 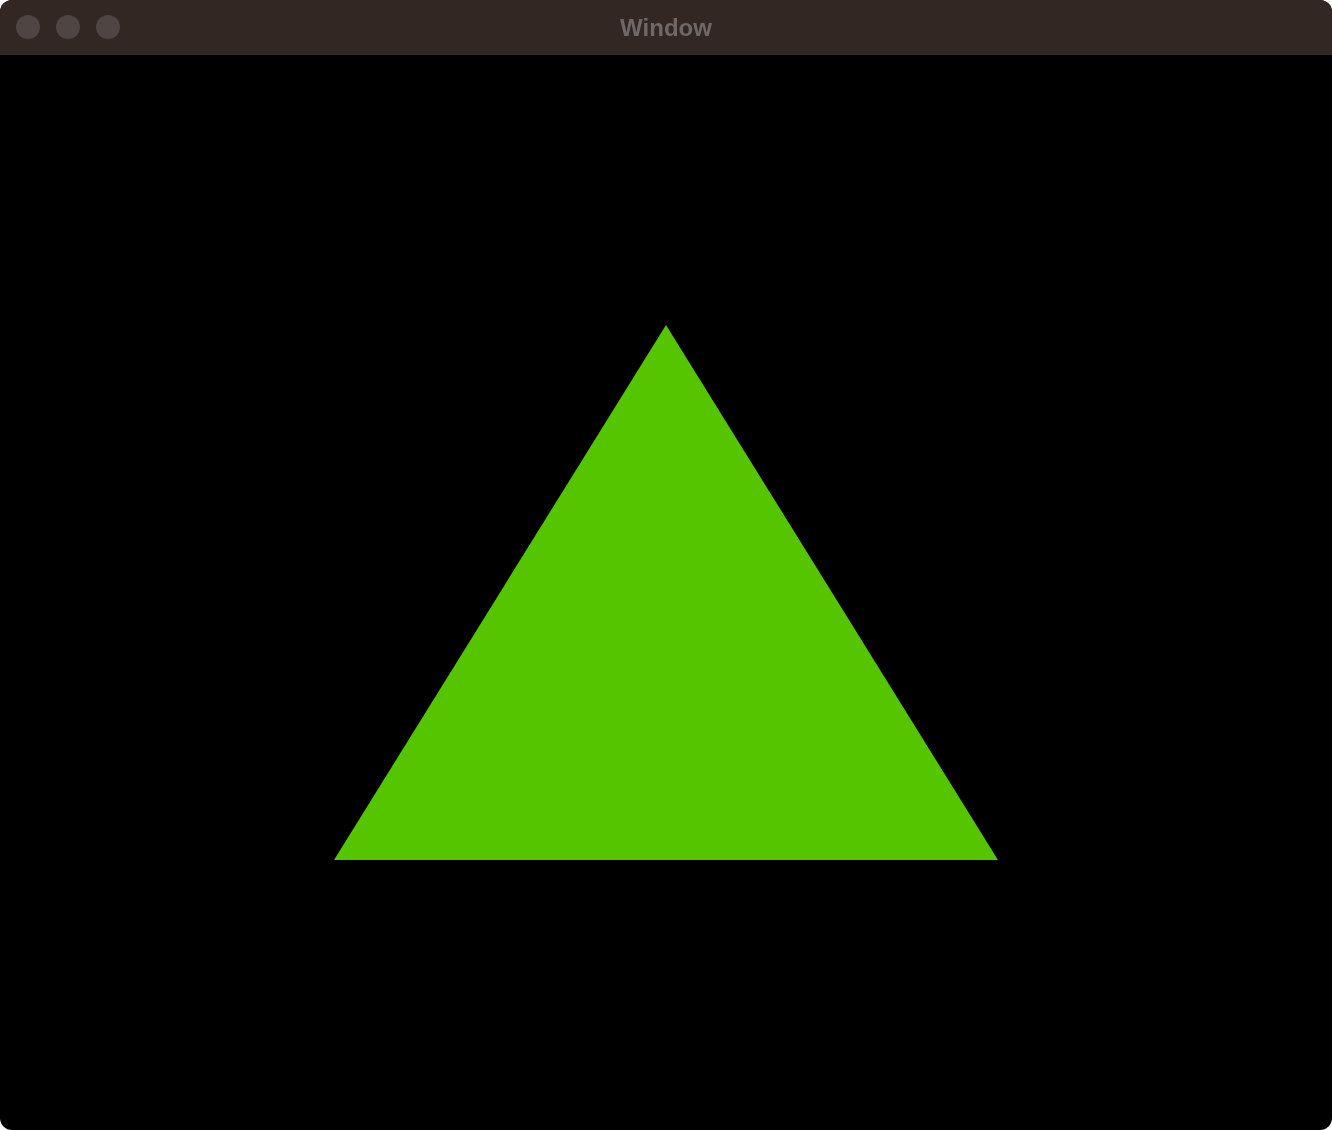 I want to click on close-button, so click(x=28, y=27).